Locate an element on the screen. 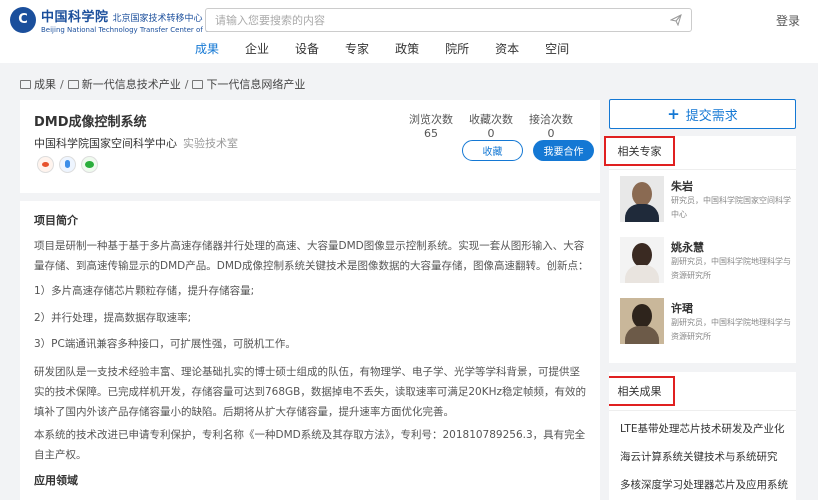 The height and width of the screenshot is (500, 818). breadcrumb-item-results: 成果 is located at coordinates (45, 84).